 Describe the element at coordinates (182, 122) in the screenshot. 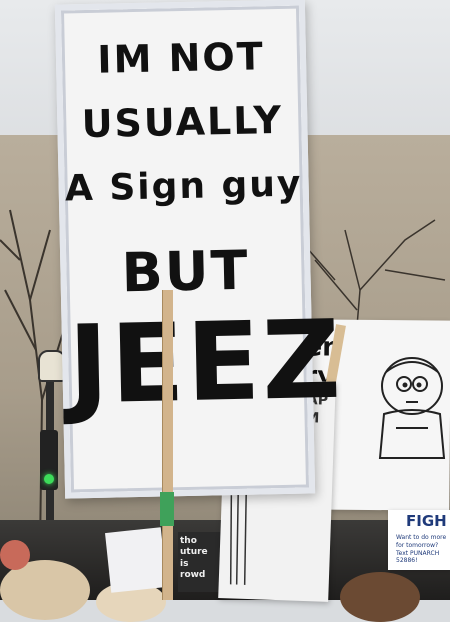

I see `sign-line-2: USUALLY` at that location.